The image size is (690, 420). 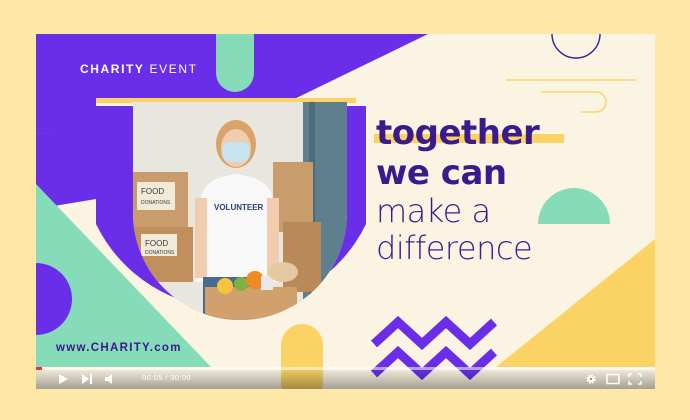 What do you see at coordinates (160, 253) in the screenshot?
I see `box-label-donations-2: DONATIONS` at bounding box center [160, 253].